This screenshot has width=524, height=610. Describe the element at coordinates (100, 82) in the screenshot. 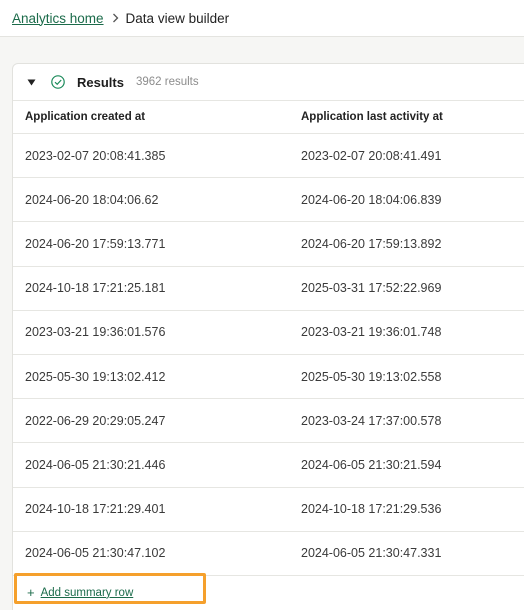

I see `results-title: Results` at that location.